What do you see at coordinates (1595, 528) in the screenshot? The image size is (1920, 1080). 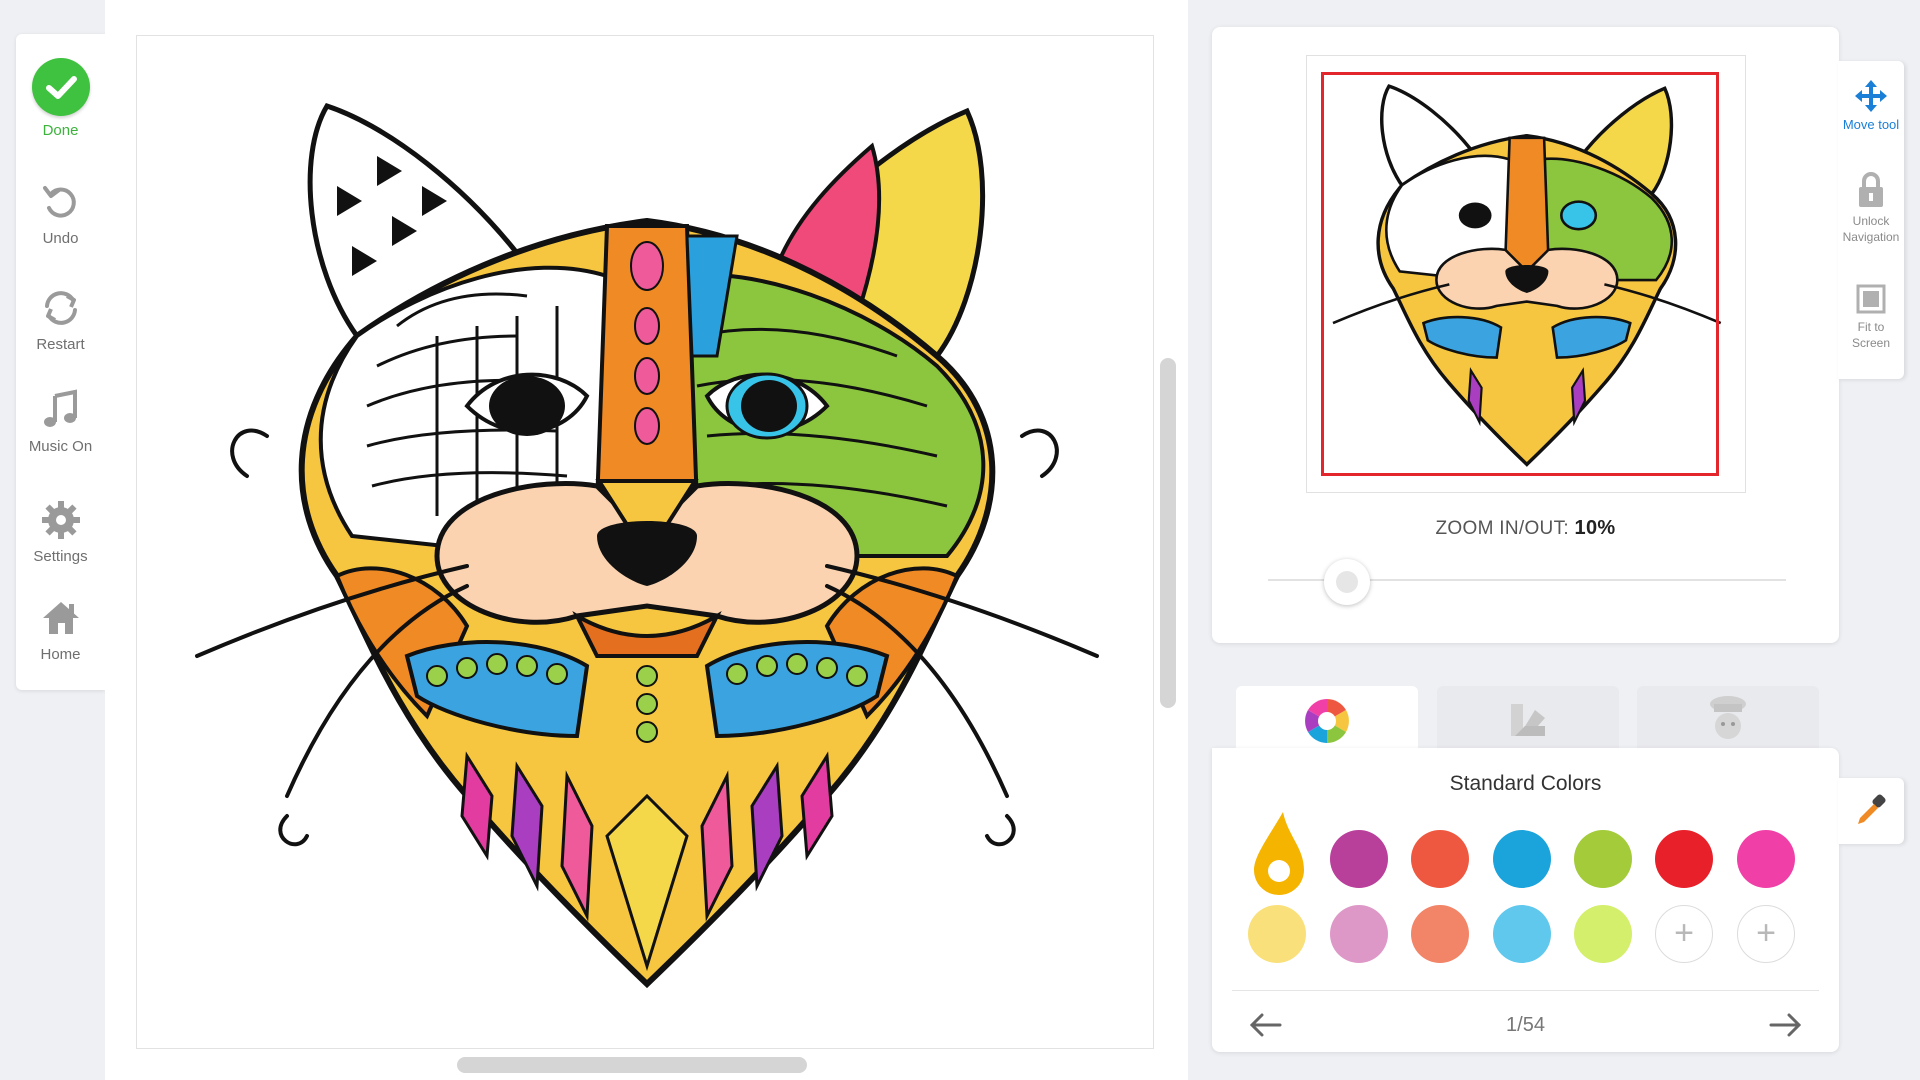 I see `zoom-value: 10%` at bounding box center [1595, 528].